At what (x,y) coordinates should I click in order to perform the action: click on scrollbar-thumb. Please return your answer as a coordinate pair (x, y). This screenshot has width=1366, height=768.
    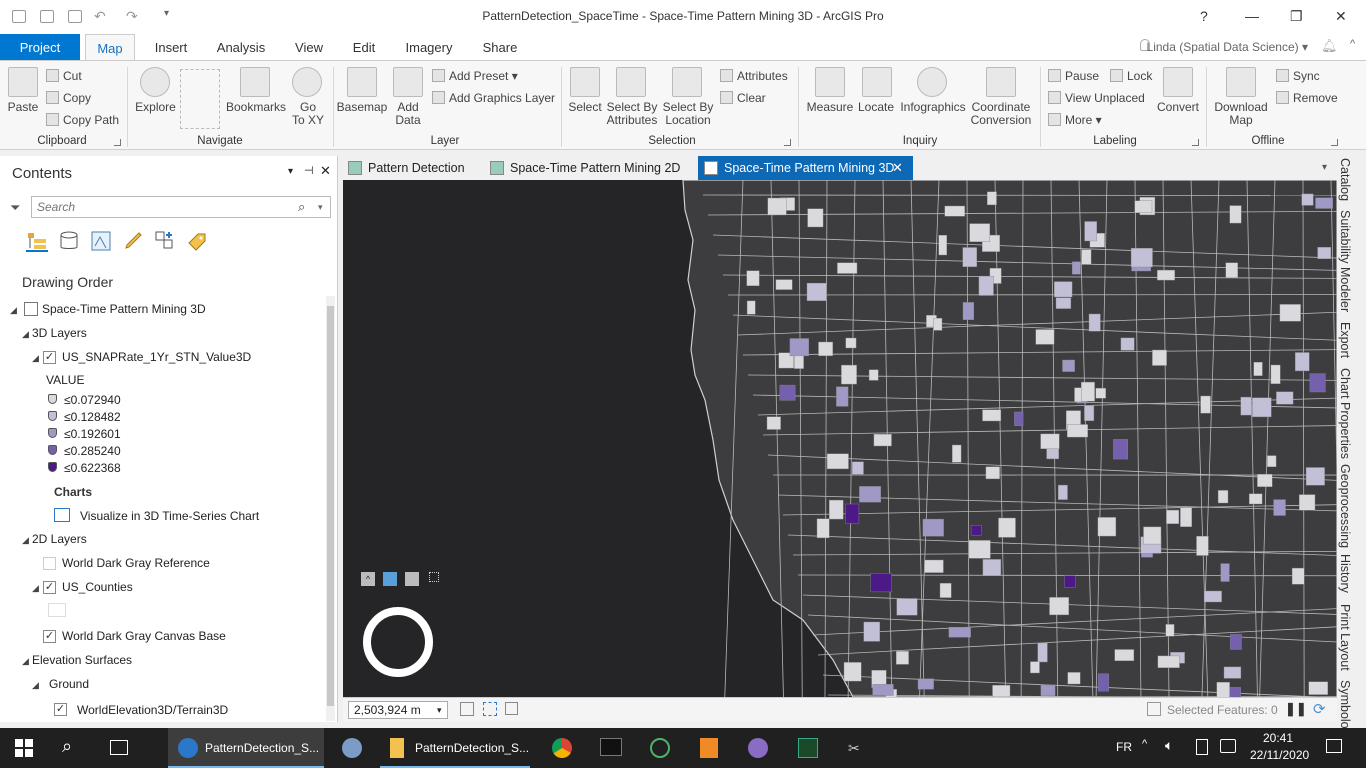
    Looking at the image, I should click on (330, 506).